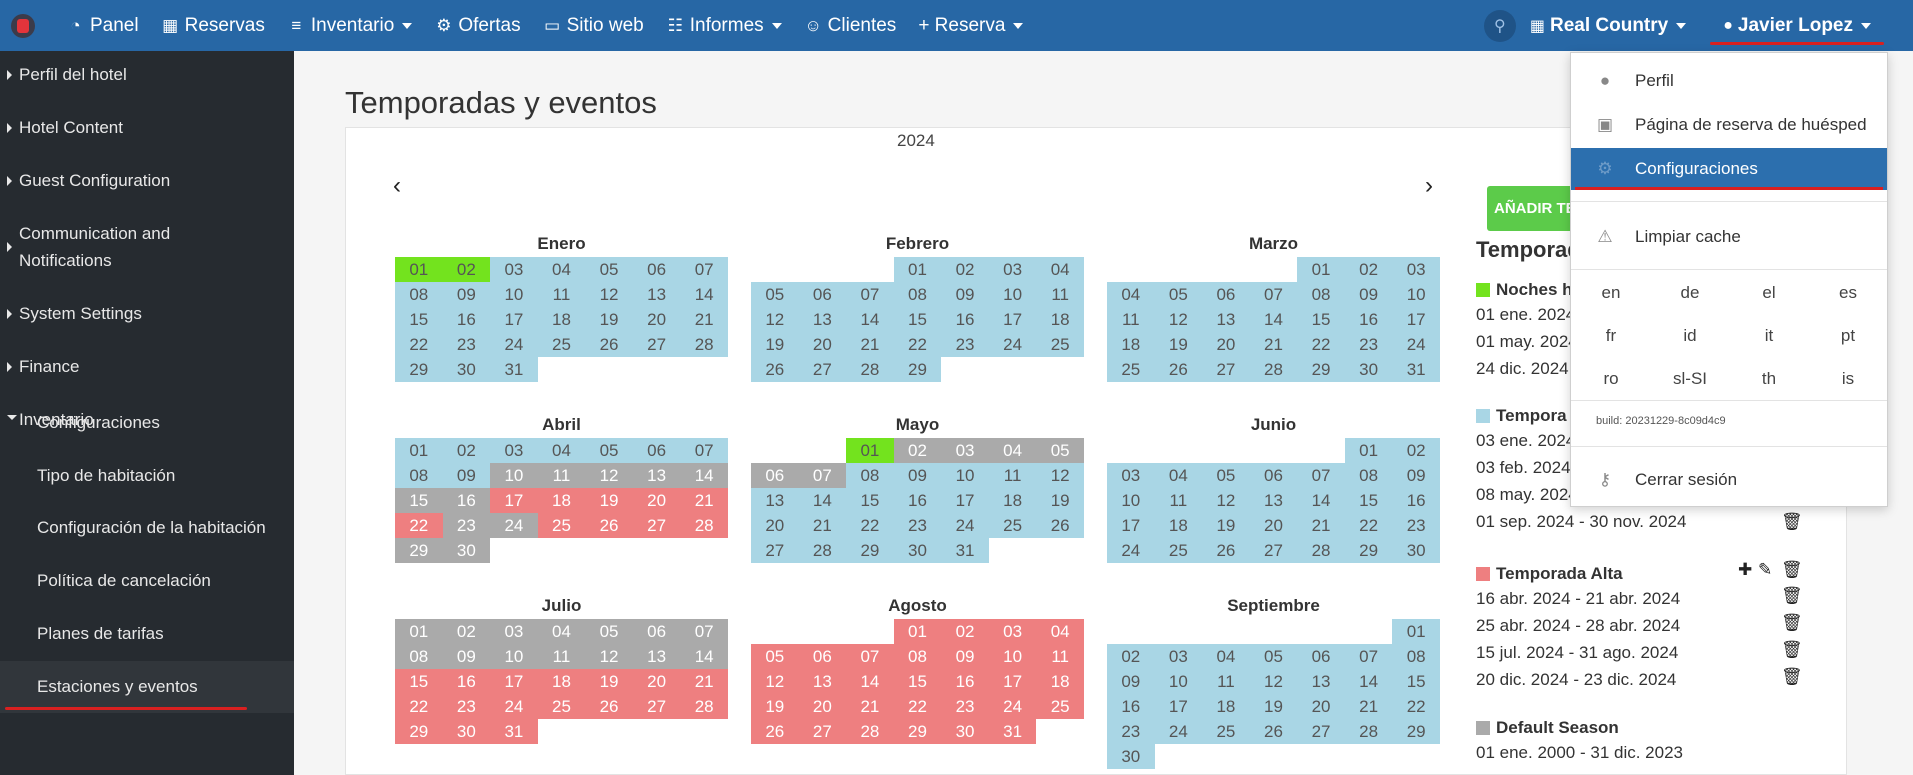 Image resolution: width=1913 pixels, height=775 pixels. I want to click on sidebar-subitem-pol-tica-de-cancelaci-n: Política de cancelación, so click(147, 581).